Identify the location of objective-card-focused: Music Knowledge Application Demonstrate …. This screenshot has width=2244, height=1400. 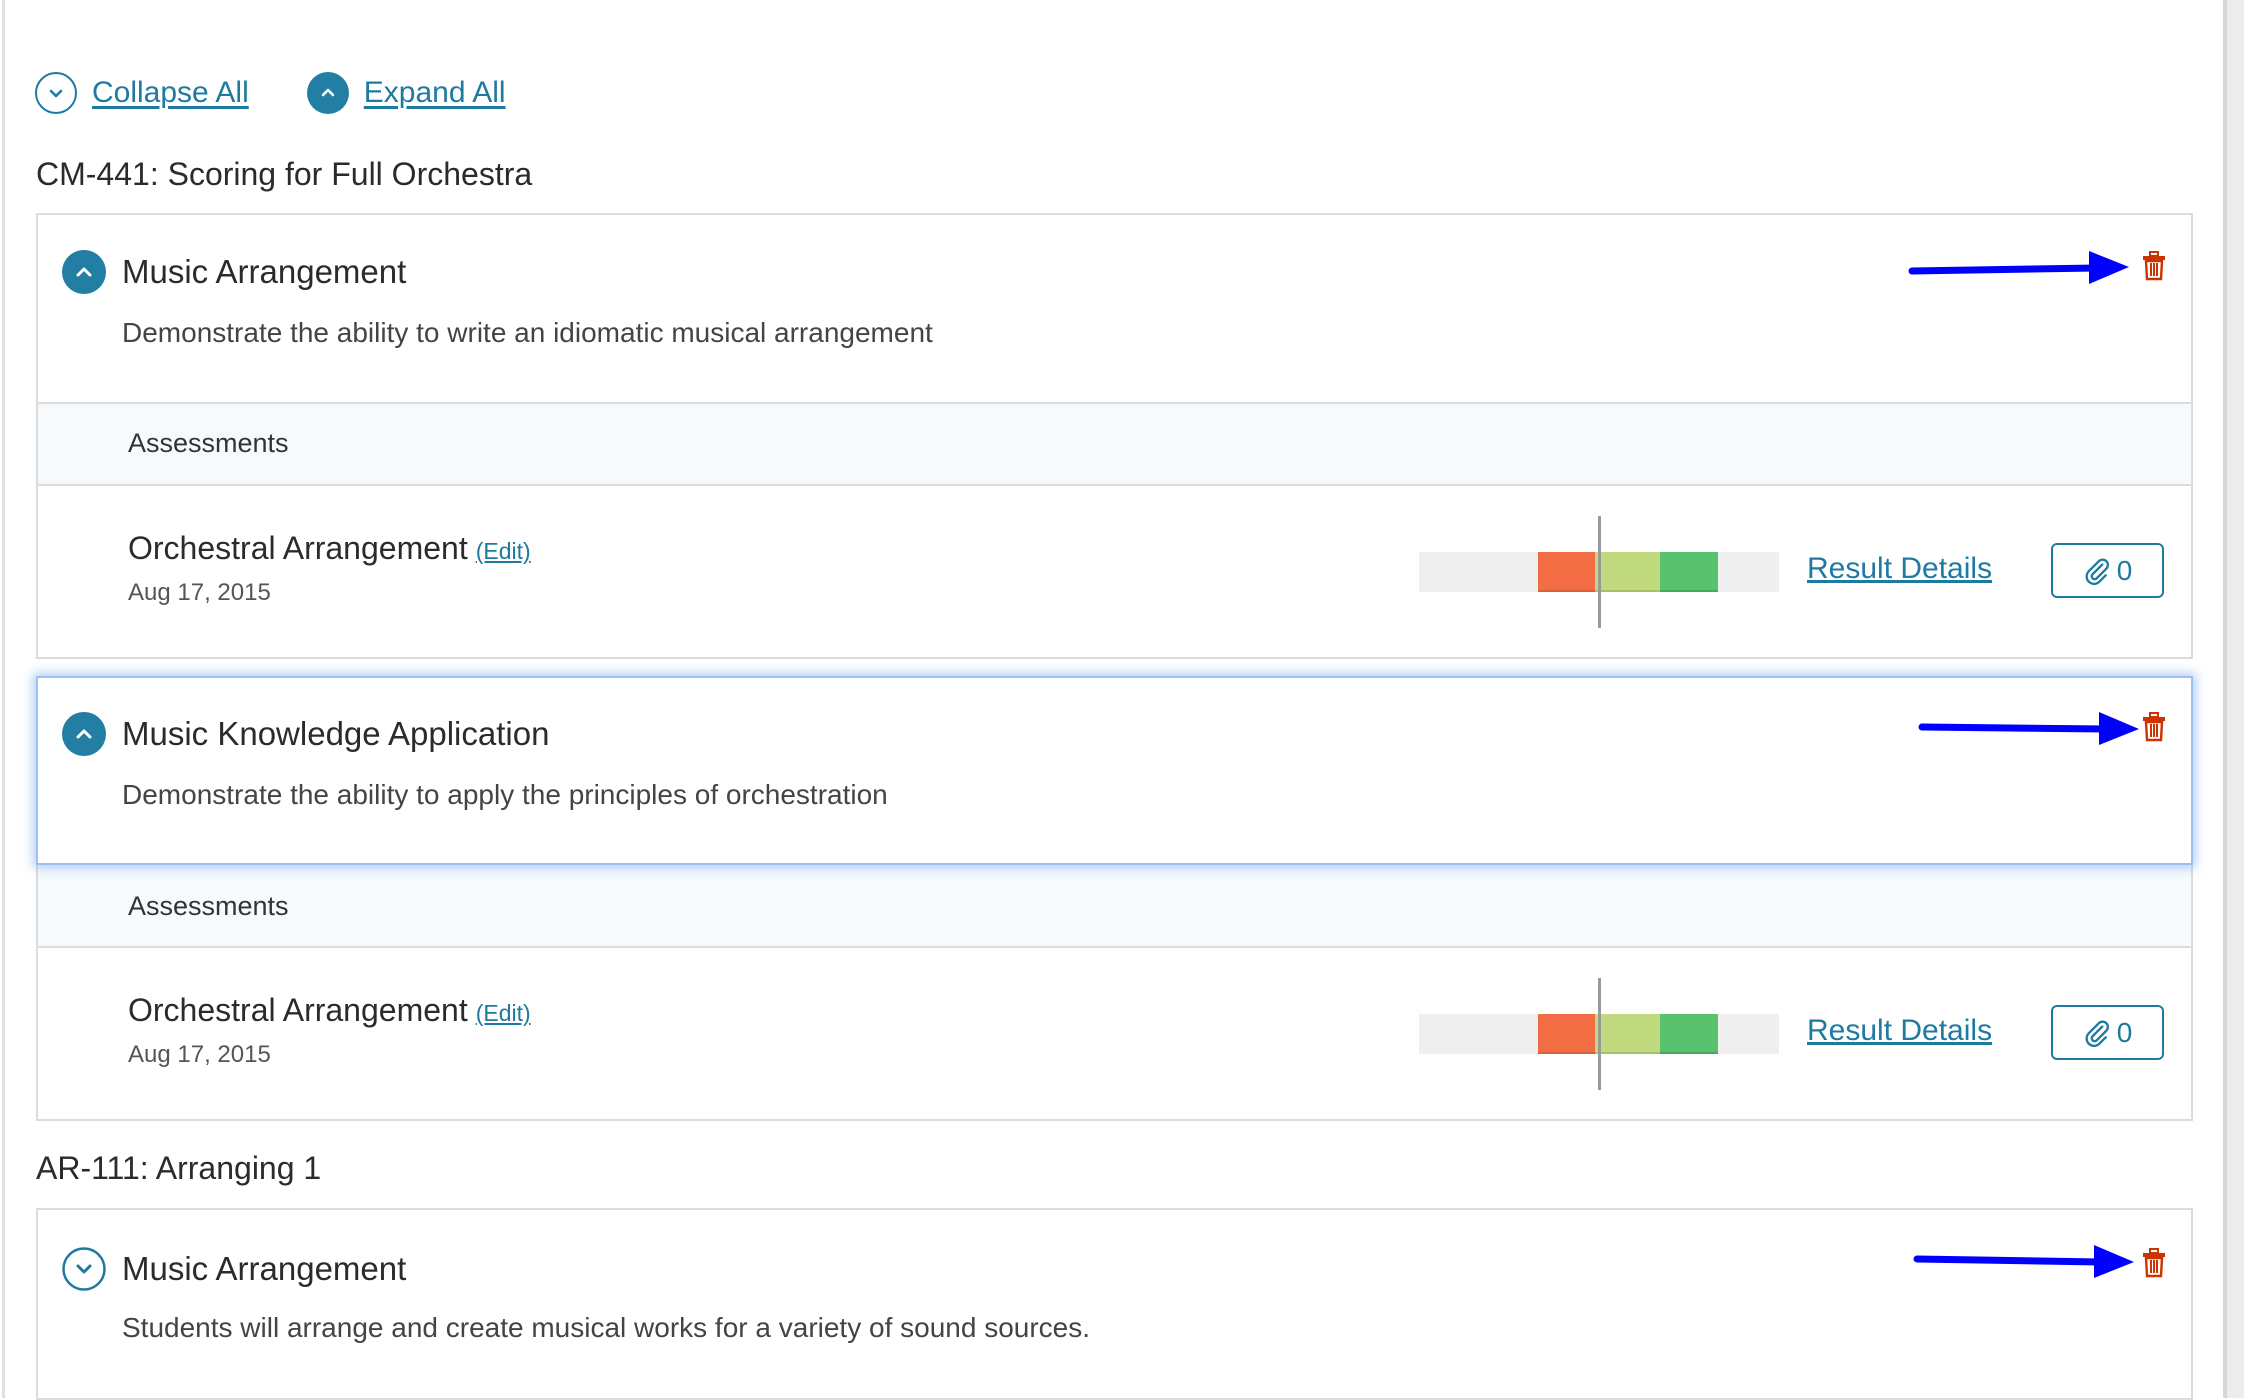
(1114, 770).